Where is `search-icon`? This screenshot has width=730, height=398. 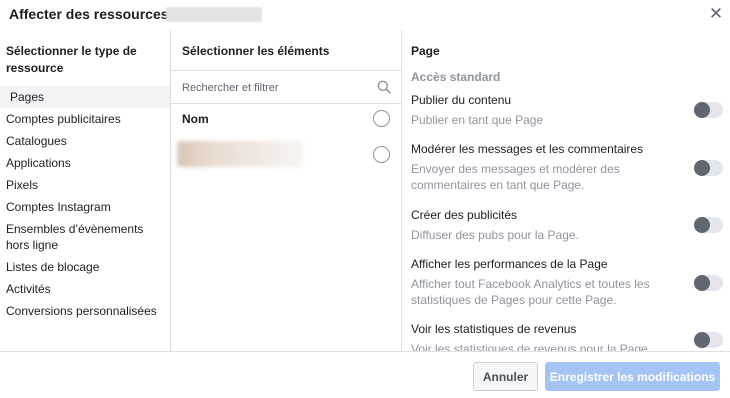 search-icon is located at coordinates (384, 87).